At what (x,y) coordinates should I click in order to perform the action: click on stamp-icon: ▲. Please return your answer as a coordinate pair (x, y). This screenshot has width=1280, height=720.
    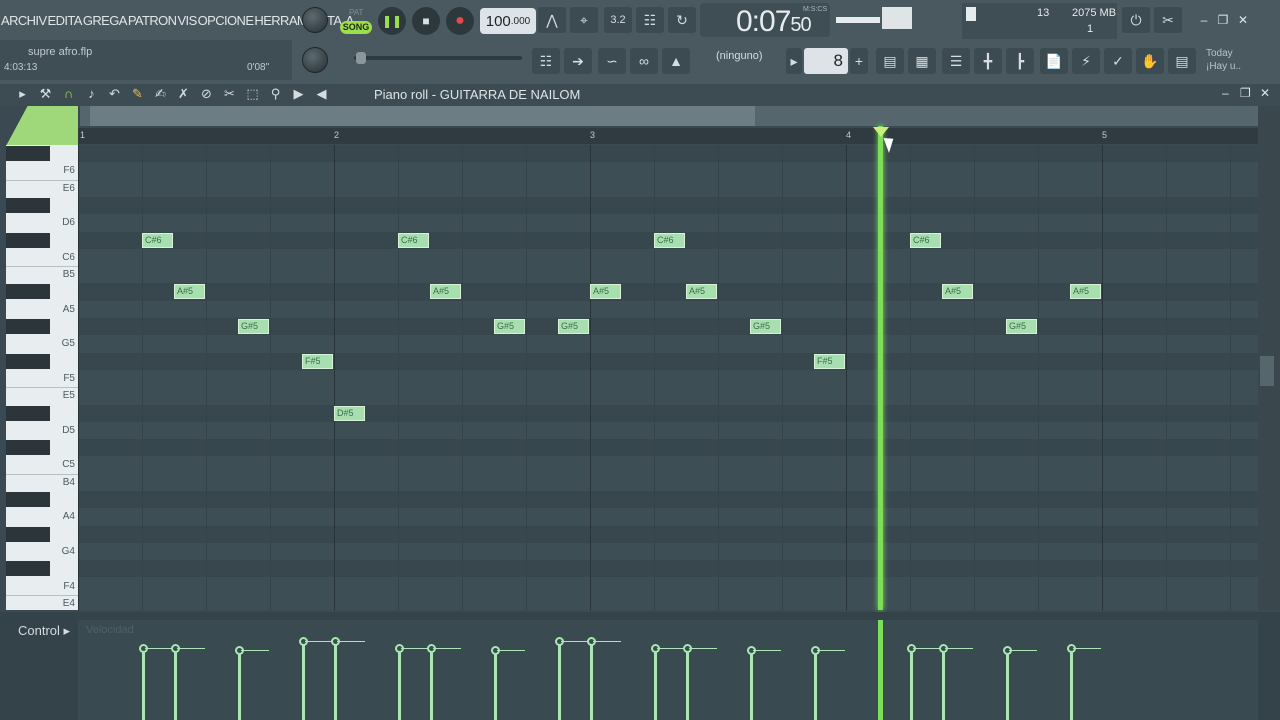
    Looking at the image, I should click on (676, 61).